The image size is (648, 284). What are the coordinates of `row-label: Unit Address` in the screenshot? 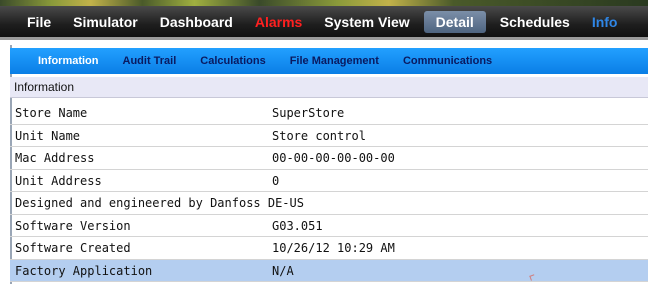 It's located at (58, 180).